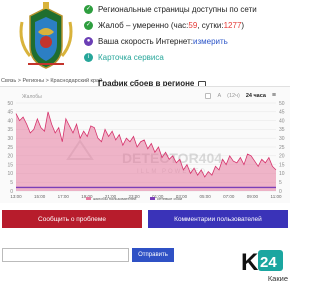  What do you see at coordinates (280, 183) in the screenshot?
I see `y-tick-label-right: 5` at bounding box center [280, 183].